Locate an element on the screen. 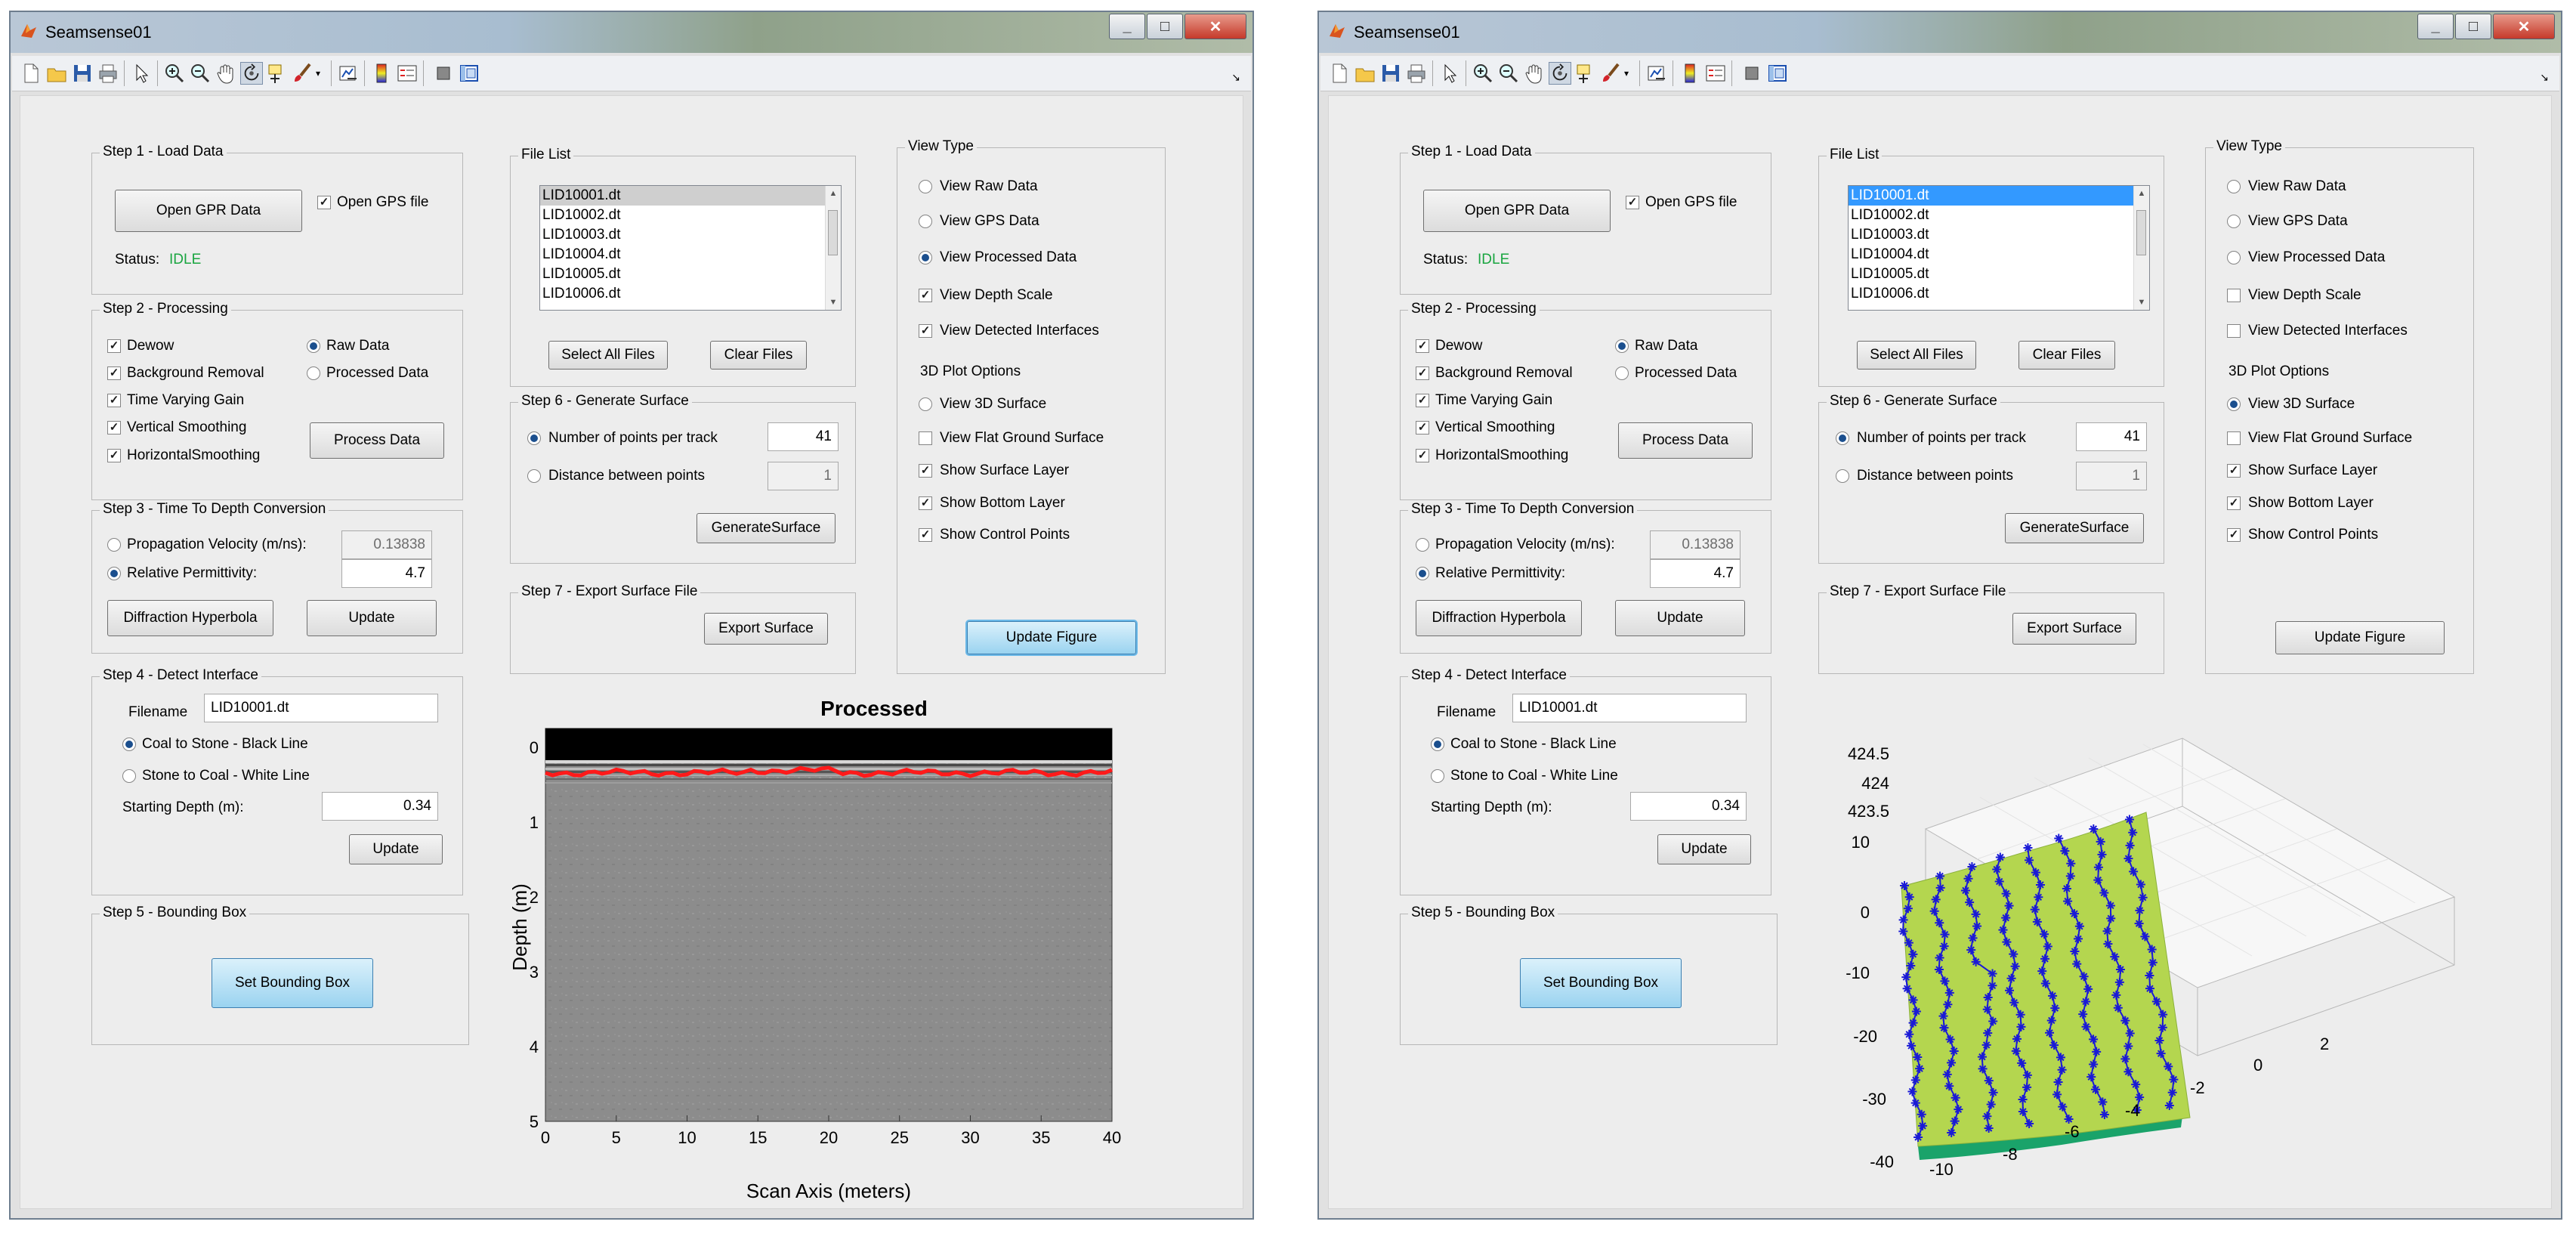 The image size is (2576, 1237). maximize-button: □ is located at coordinates (2473, 27).